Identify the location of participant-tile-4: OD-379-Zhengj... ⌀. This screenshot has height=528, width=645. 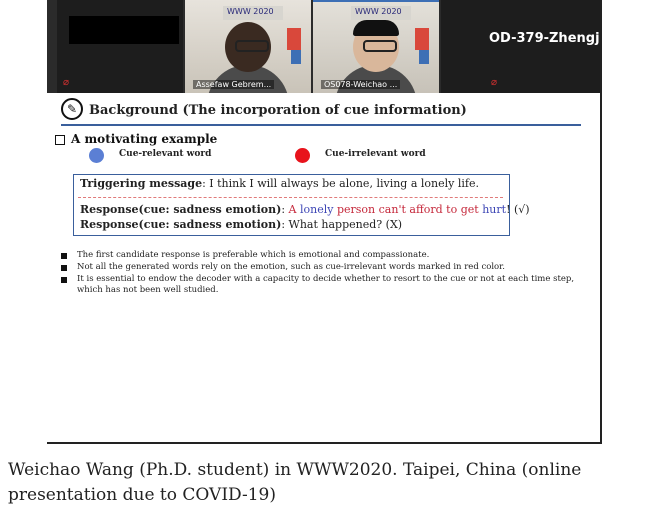
(520, 46).